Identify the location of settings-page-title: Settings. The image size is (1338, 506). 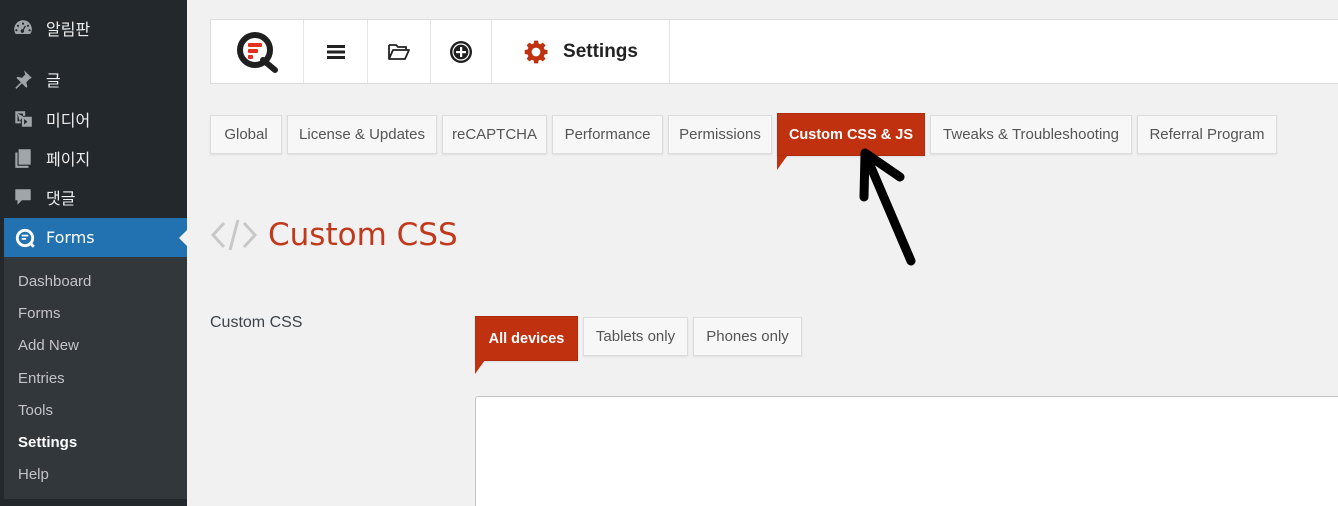
(581, 51).